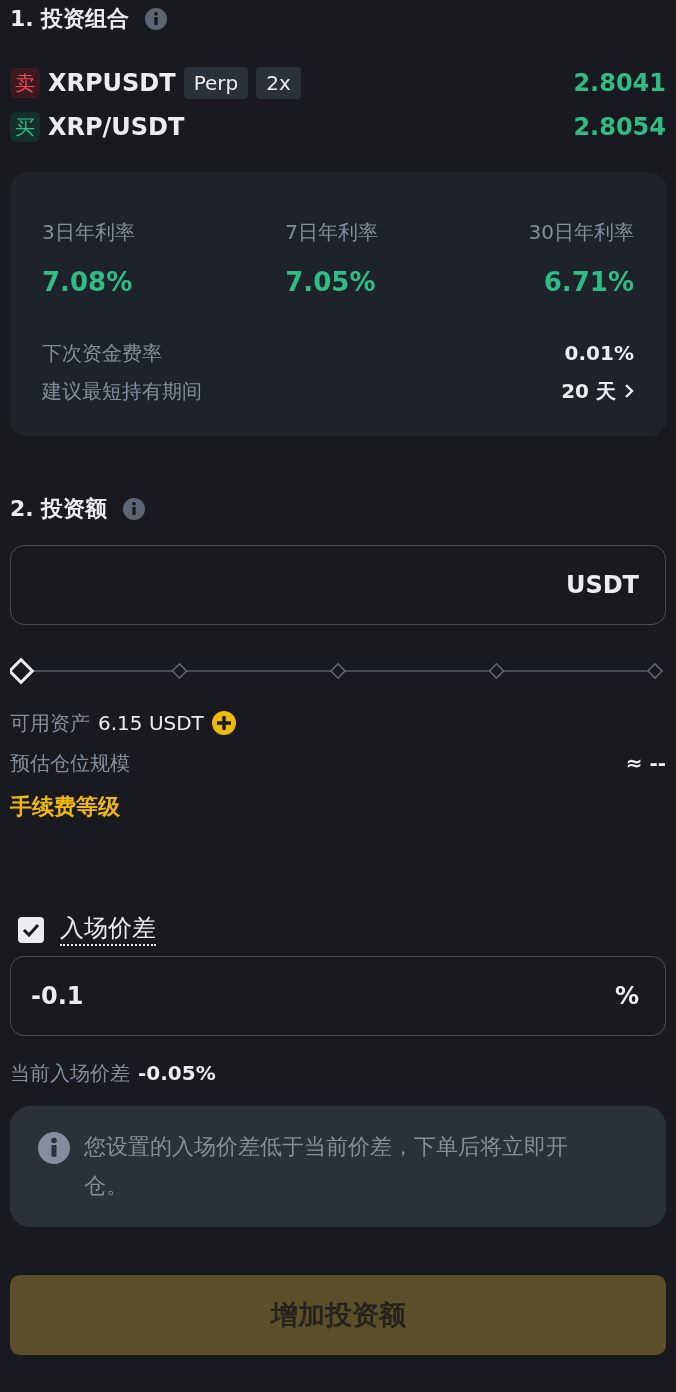 Image resolution: width=676 pixels, height=1392 pixels. Describe the element at coordinates (116, 127) in the screenshot. I see `pair-symbol: XRP/USDT` at that location.